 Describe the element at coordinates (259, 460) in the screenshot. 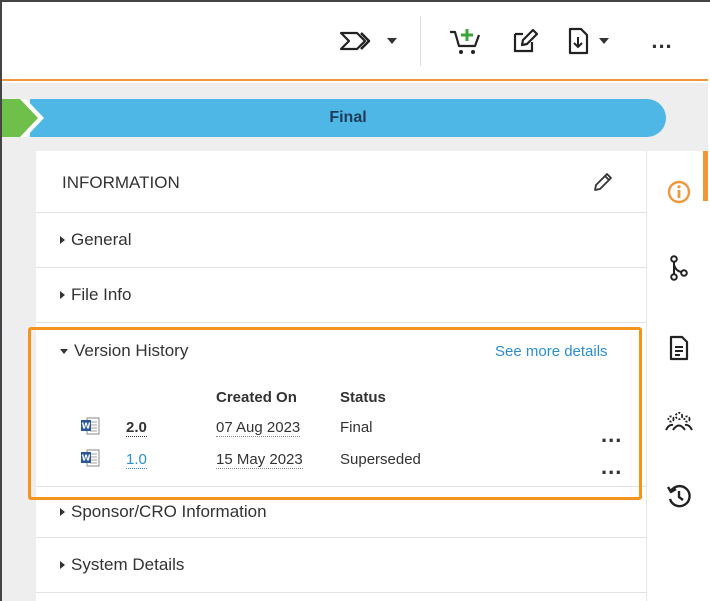

I see `version-created-on: 15 May 2023` at that location.